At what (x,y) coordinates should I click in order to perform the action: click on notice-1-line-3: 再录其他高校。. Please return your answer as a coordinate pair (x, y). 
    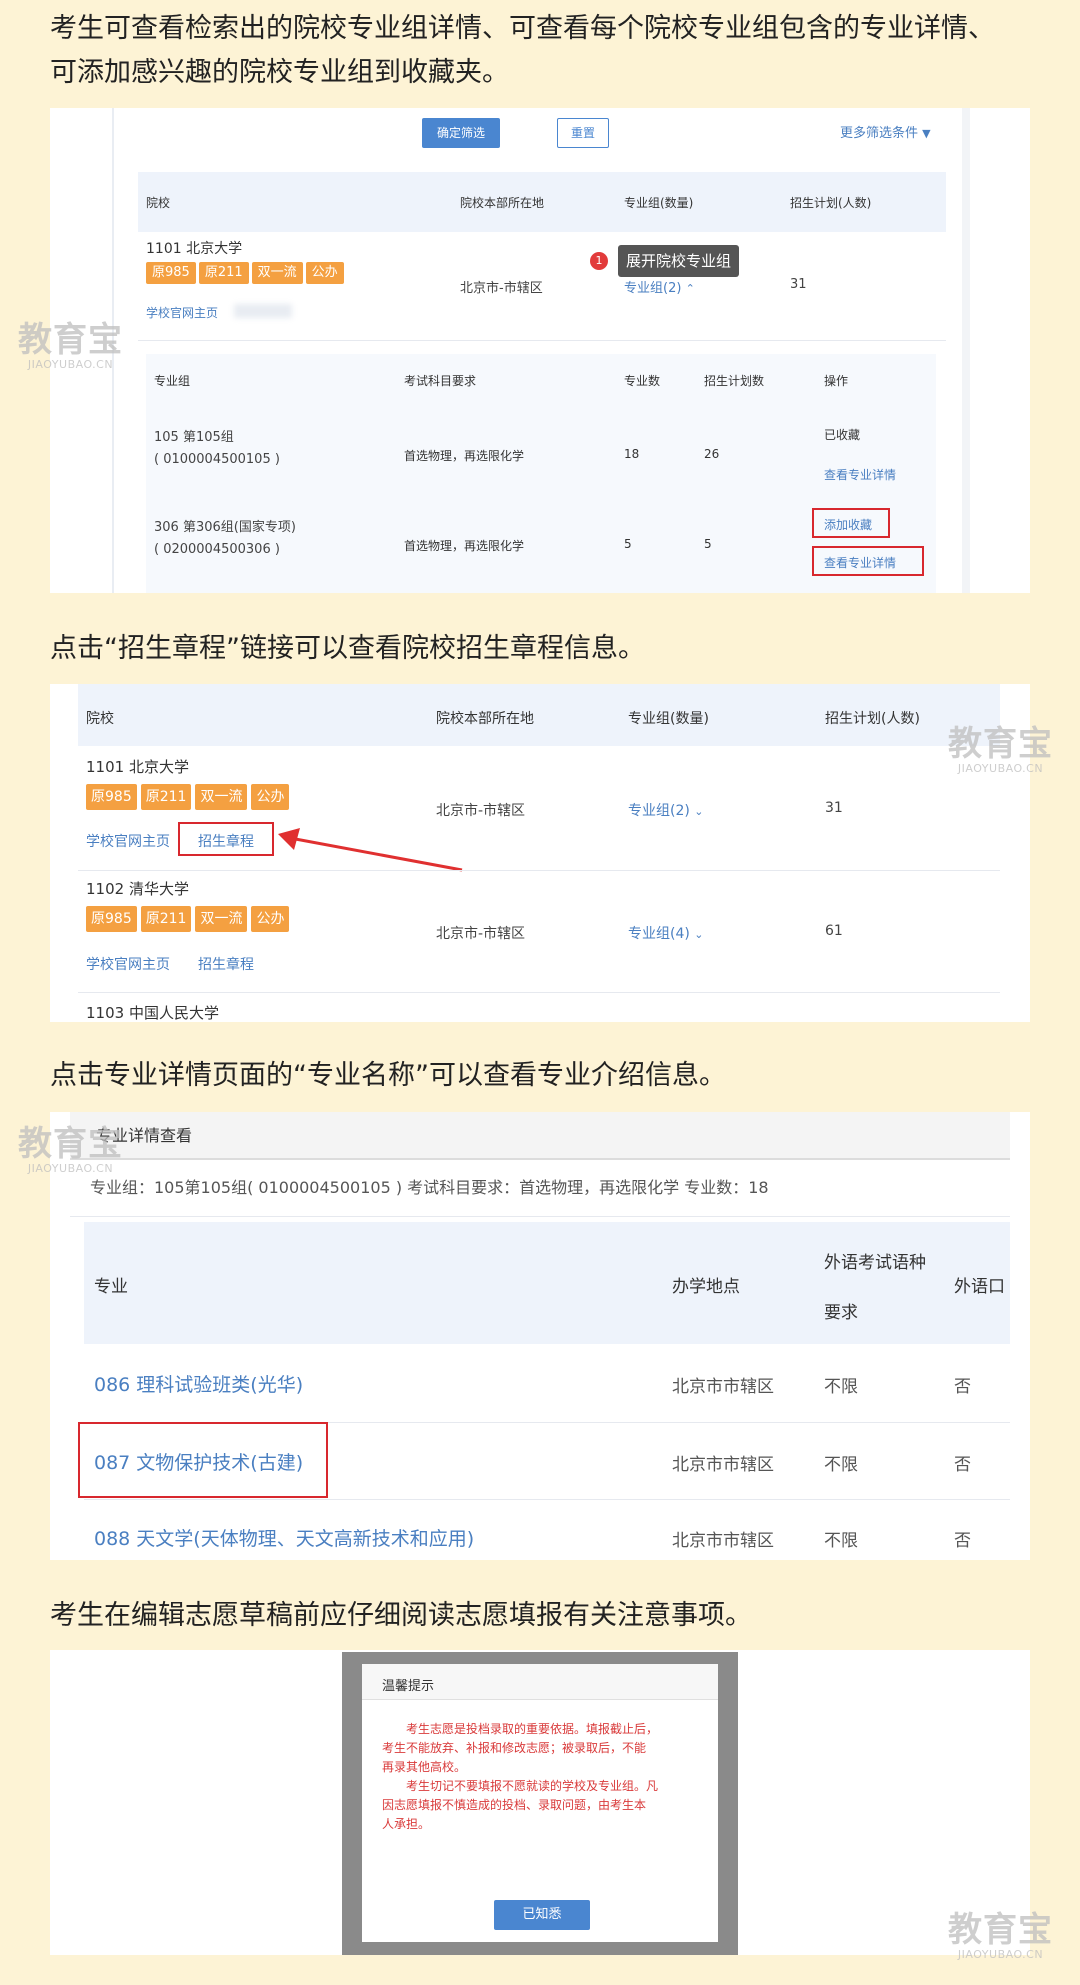
    Looking at the image, I should click on (424, 1767).